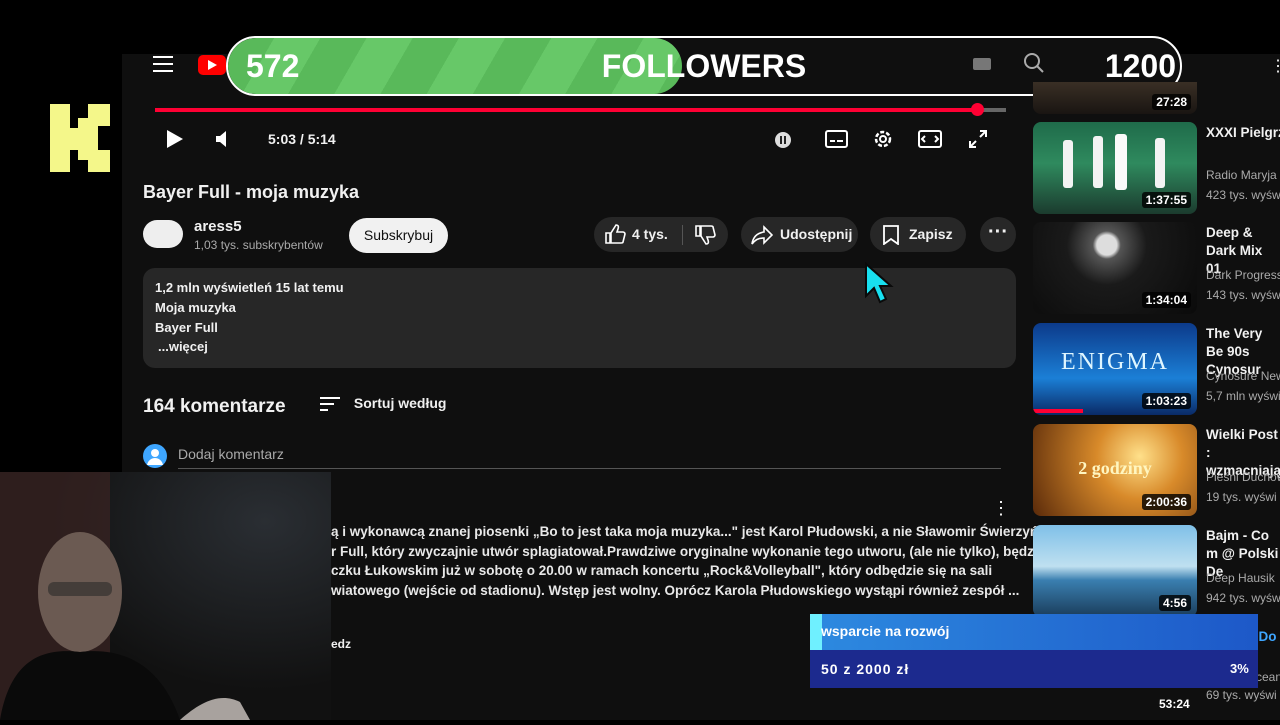  What do you see at coordinates (1241, 695) in the screenshot?
I see `video-views: 69 tys. wyświ` at bounding box center [1241, 695].